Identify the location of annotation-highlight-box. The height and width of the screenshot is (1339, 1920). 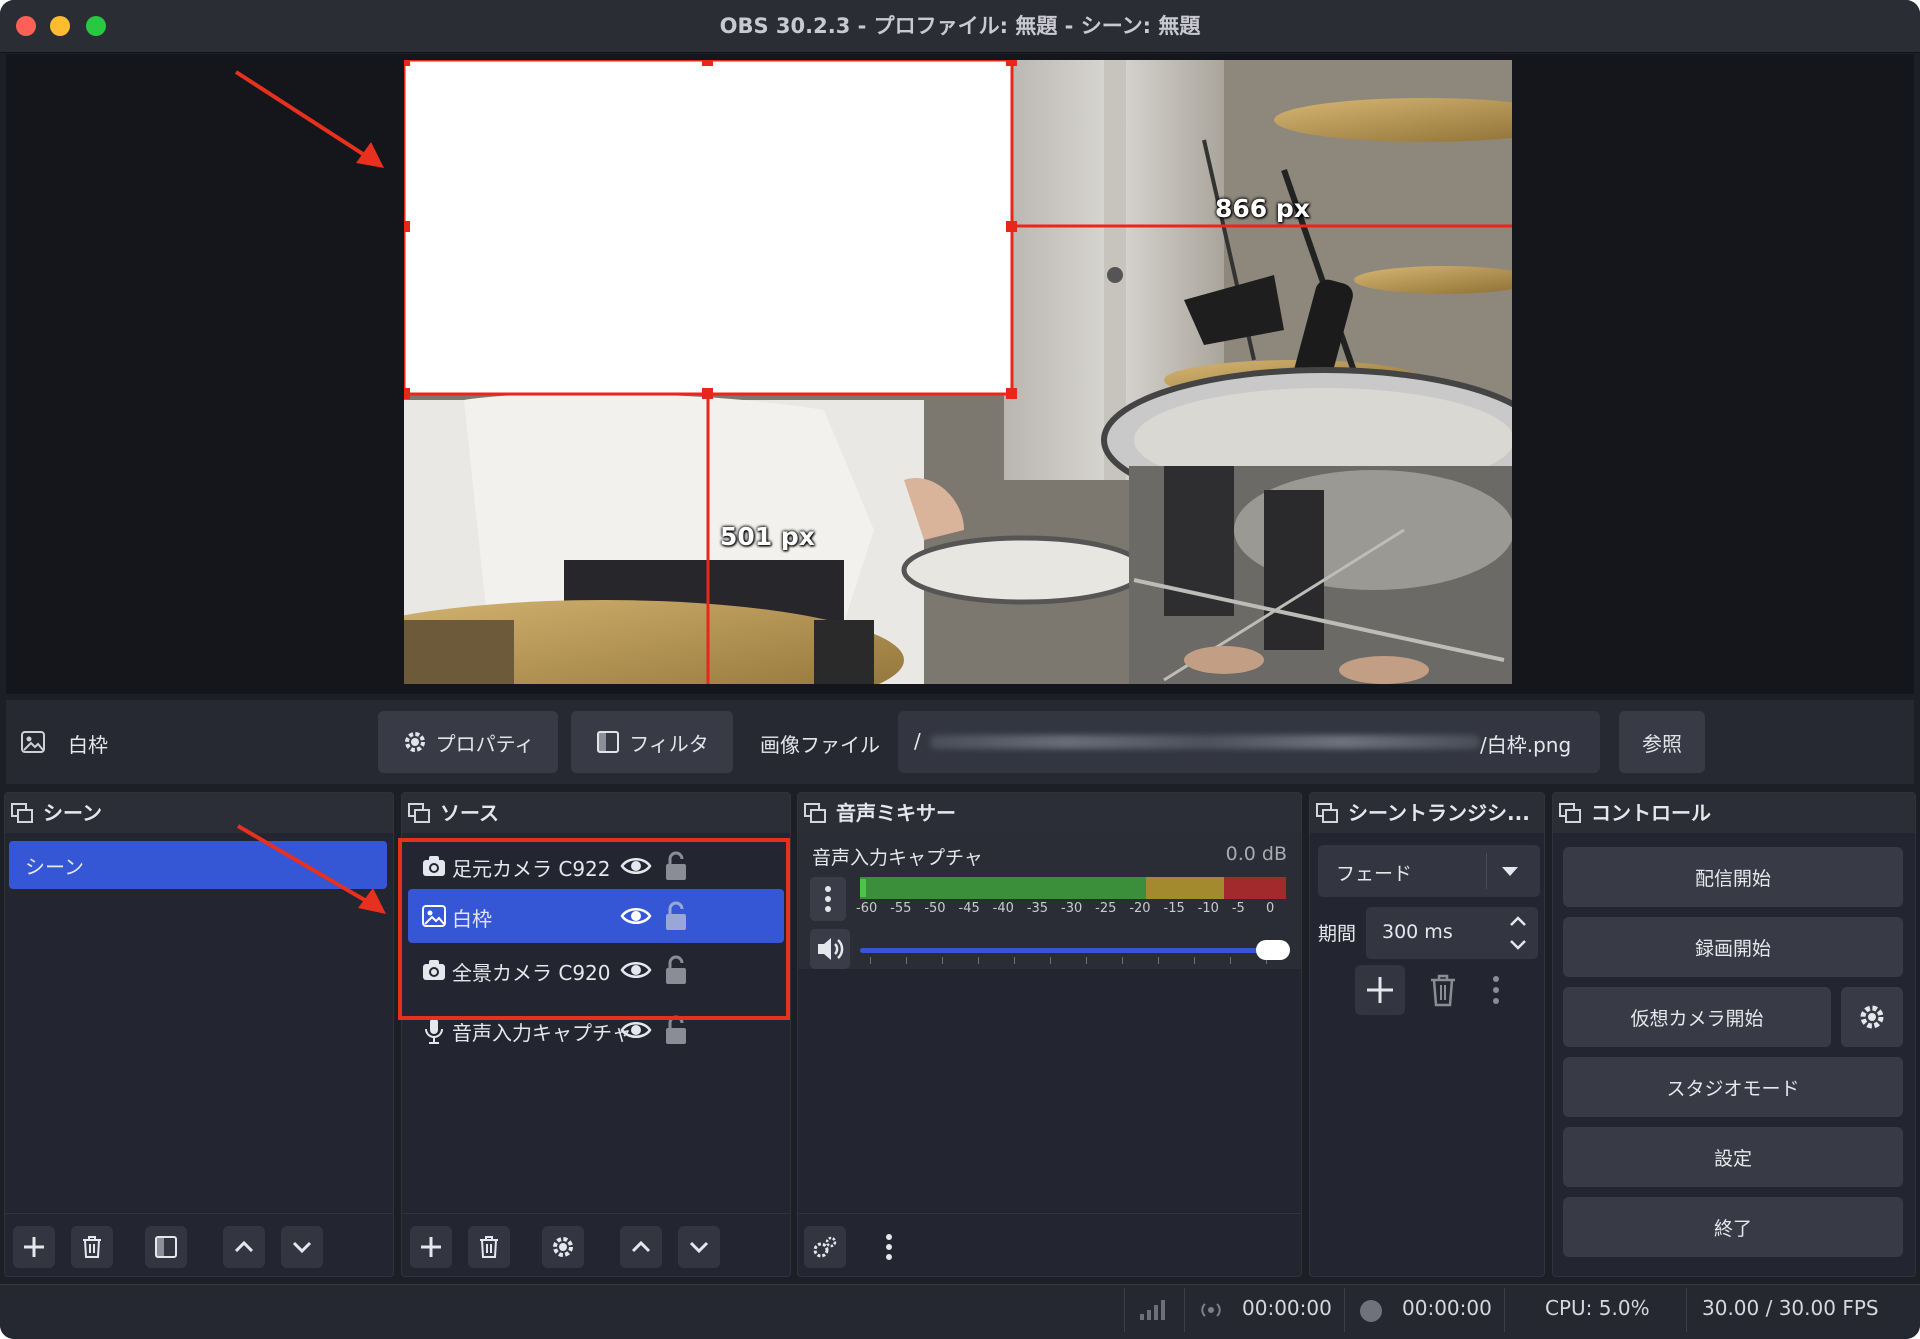
(594, 929).